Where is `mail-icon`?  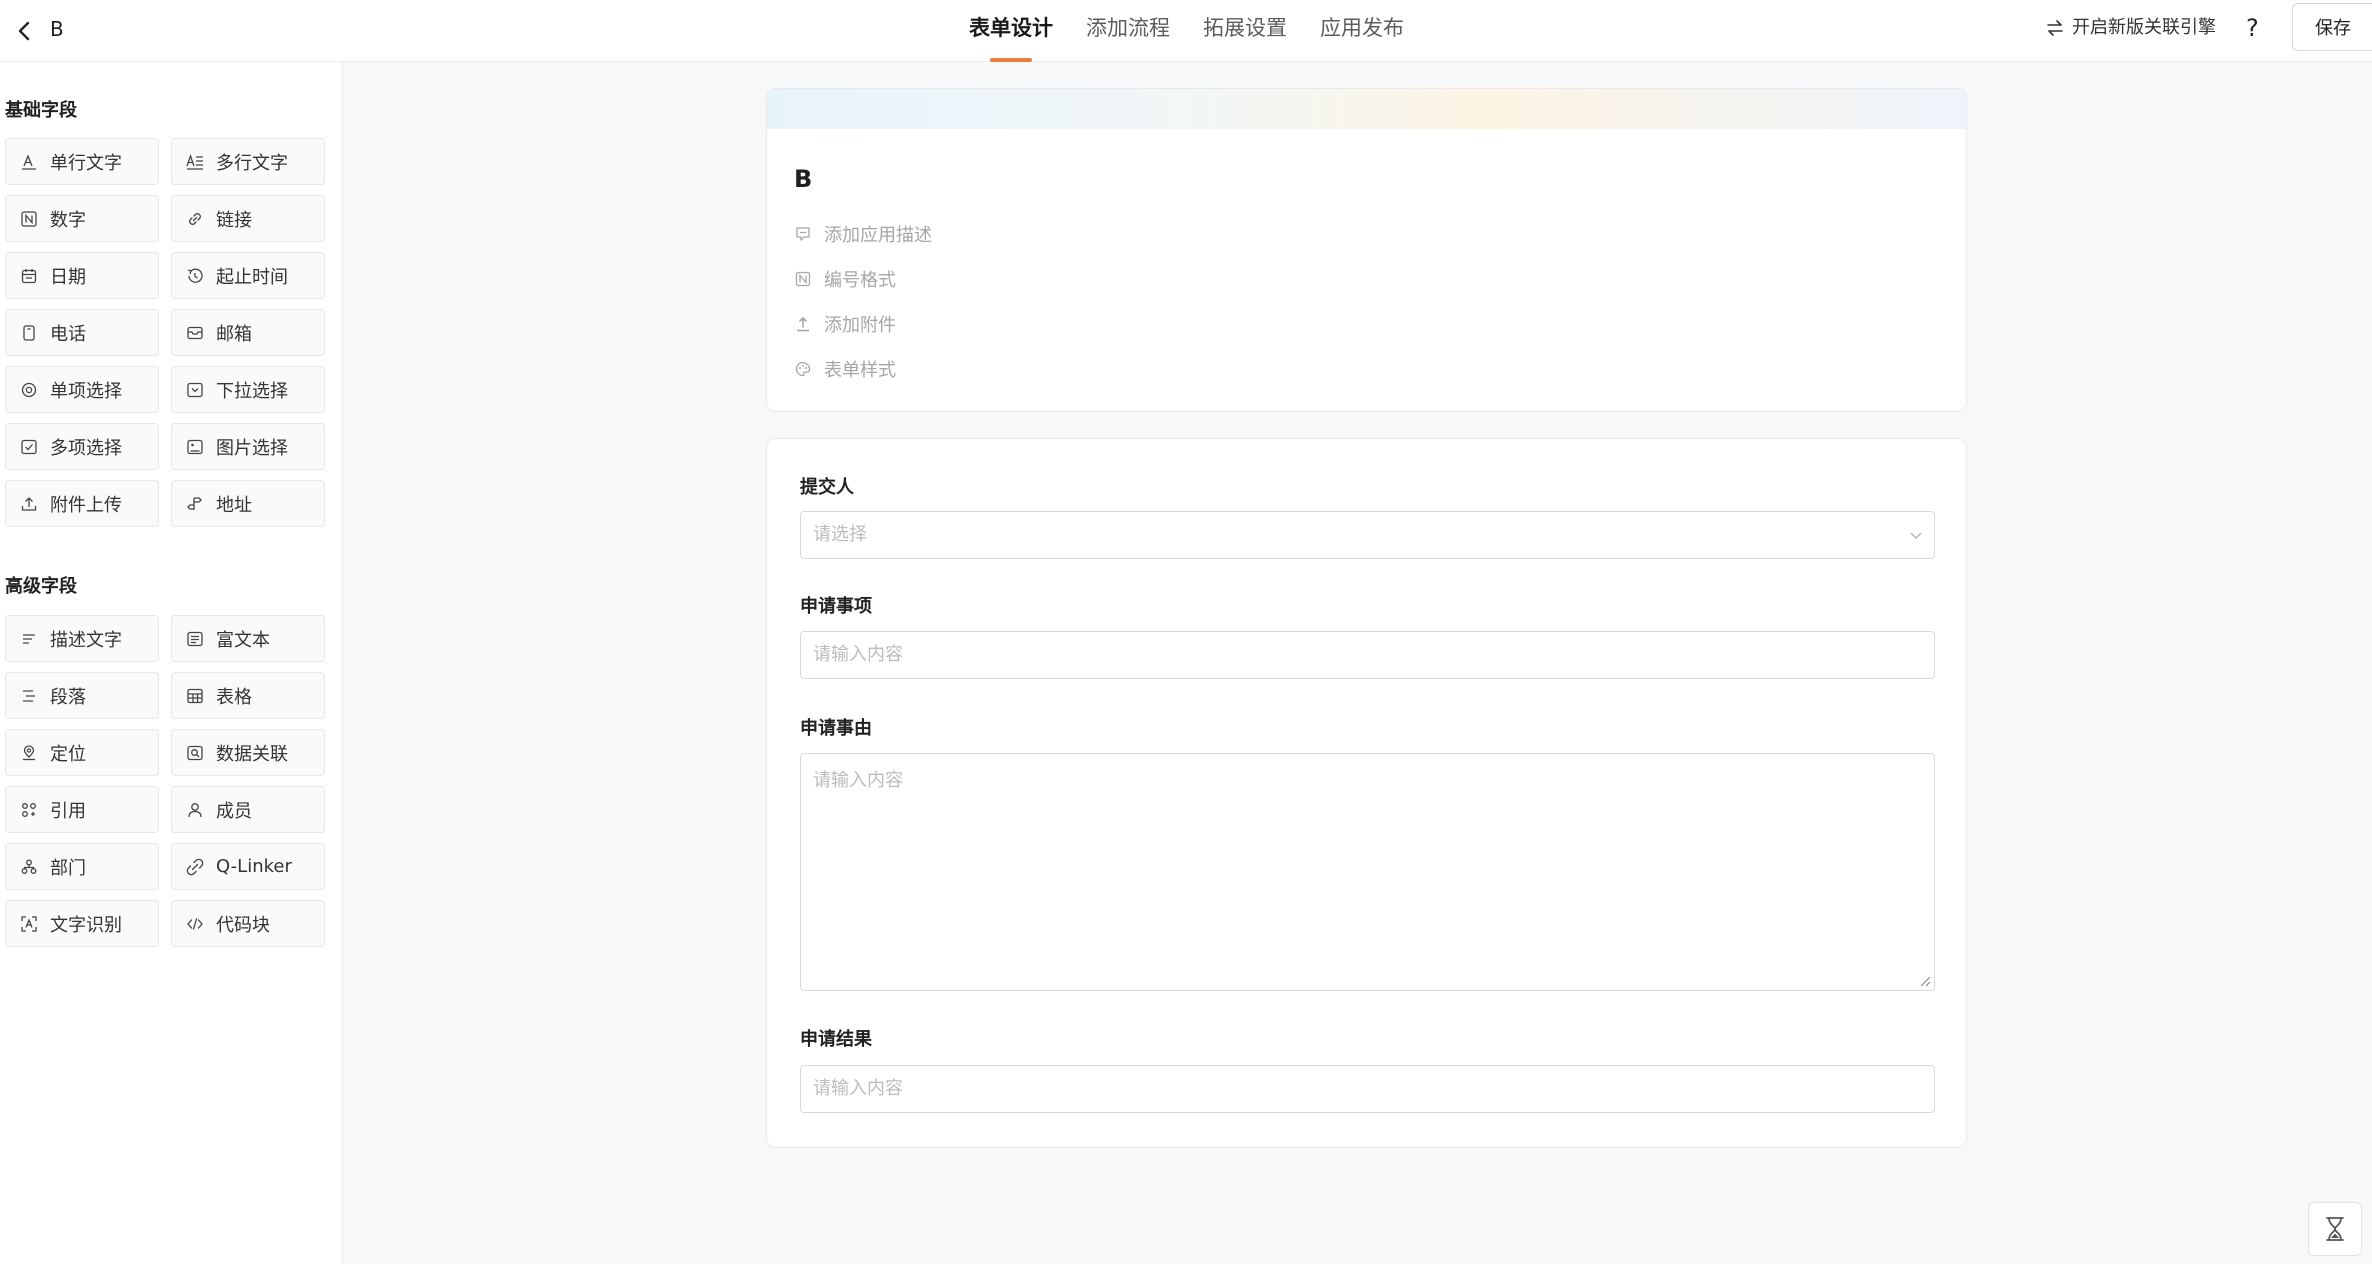 mail-icon is located at coordinates (195, 333).